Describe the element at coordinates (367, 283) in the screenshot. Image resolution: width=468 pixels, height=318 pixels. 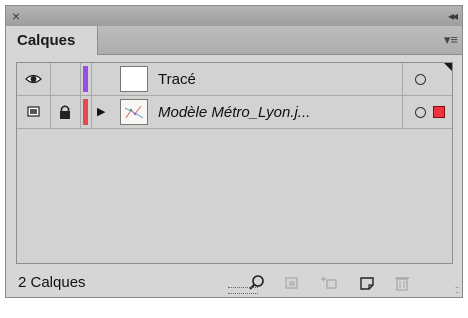
I see `new-layer-icon` at that location.